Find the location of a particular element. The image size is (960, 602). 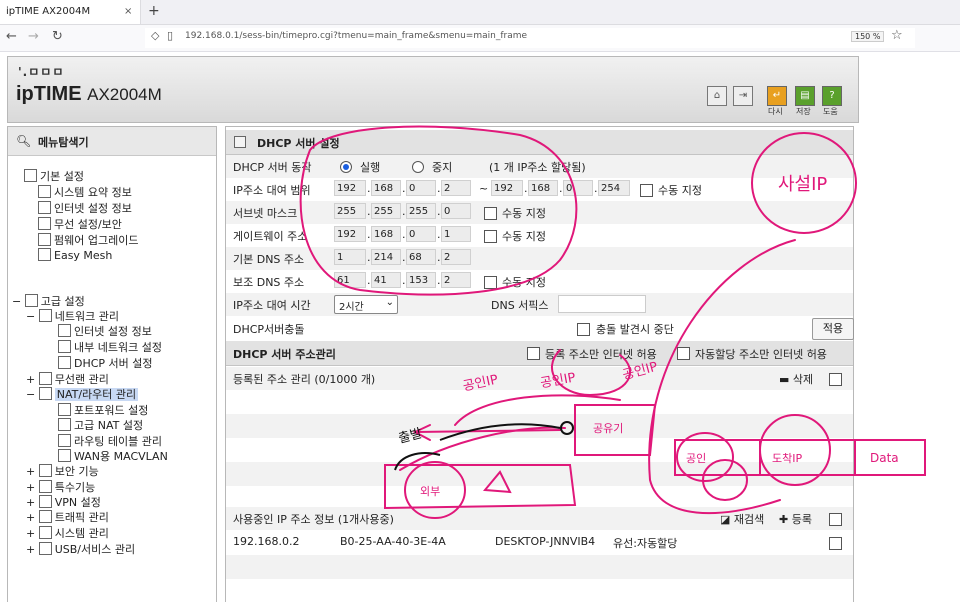

subnet-oct3: 255 is located at coordinates (421, 211).